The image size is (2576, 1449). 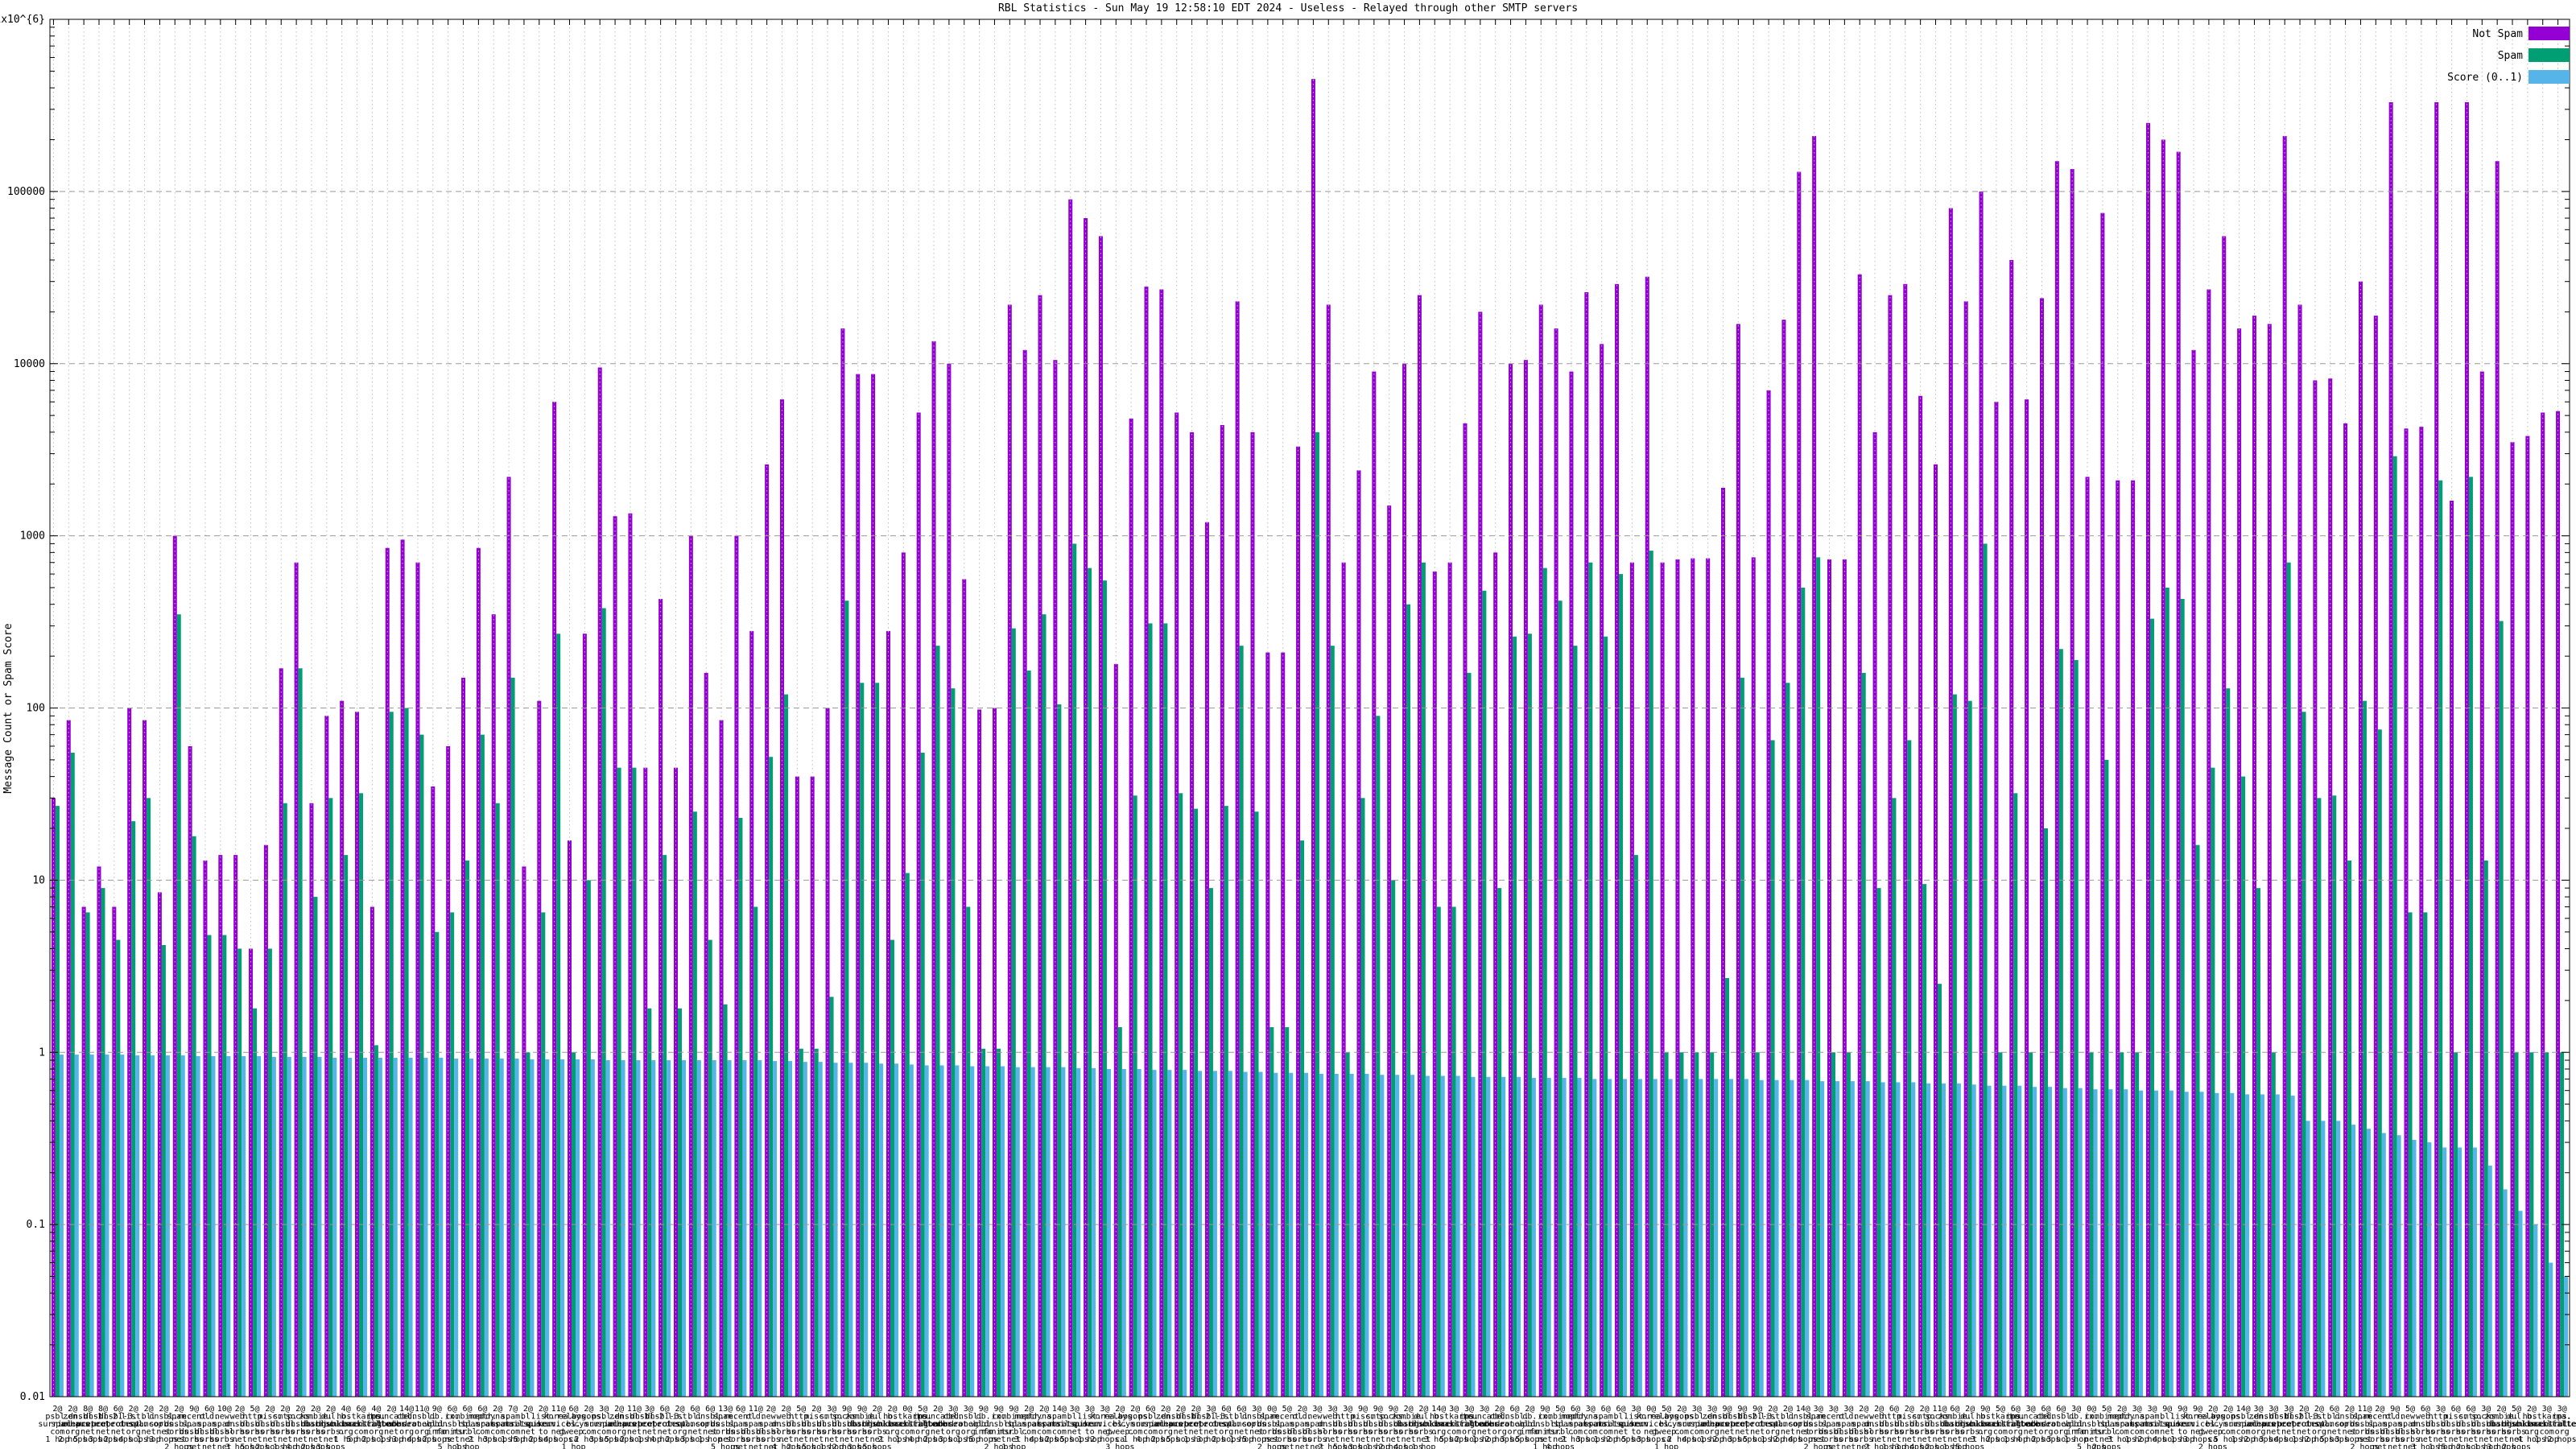 What do you see at coordinates (2562, 1439) in the screenshot?
I see `x-tick-label: 2 hops` at bounding box center [2562, 1439].